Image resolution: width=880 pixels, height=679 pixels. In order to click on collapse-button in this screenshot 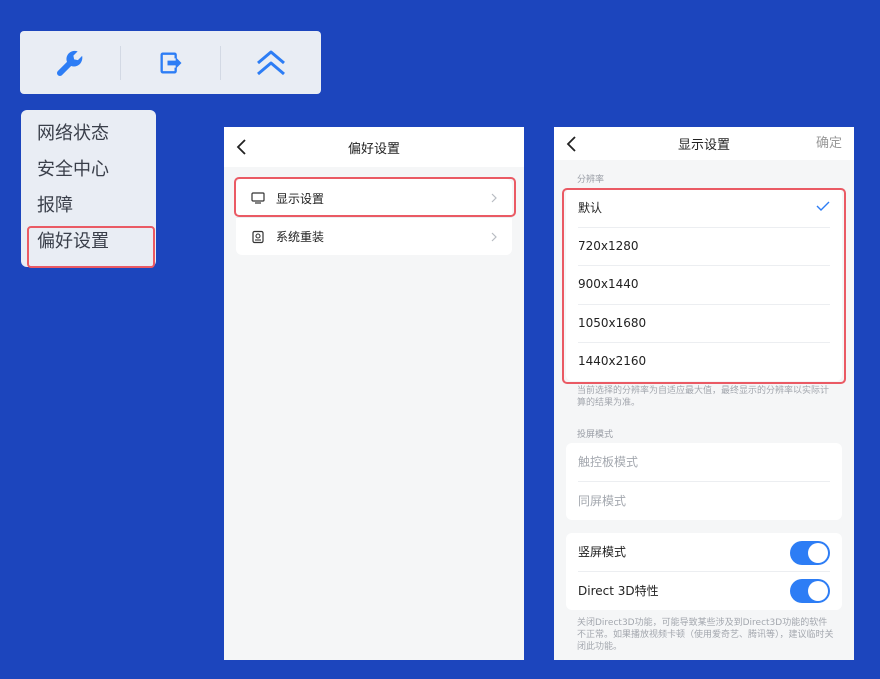, I will do `click(271, 62)`.